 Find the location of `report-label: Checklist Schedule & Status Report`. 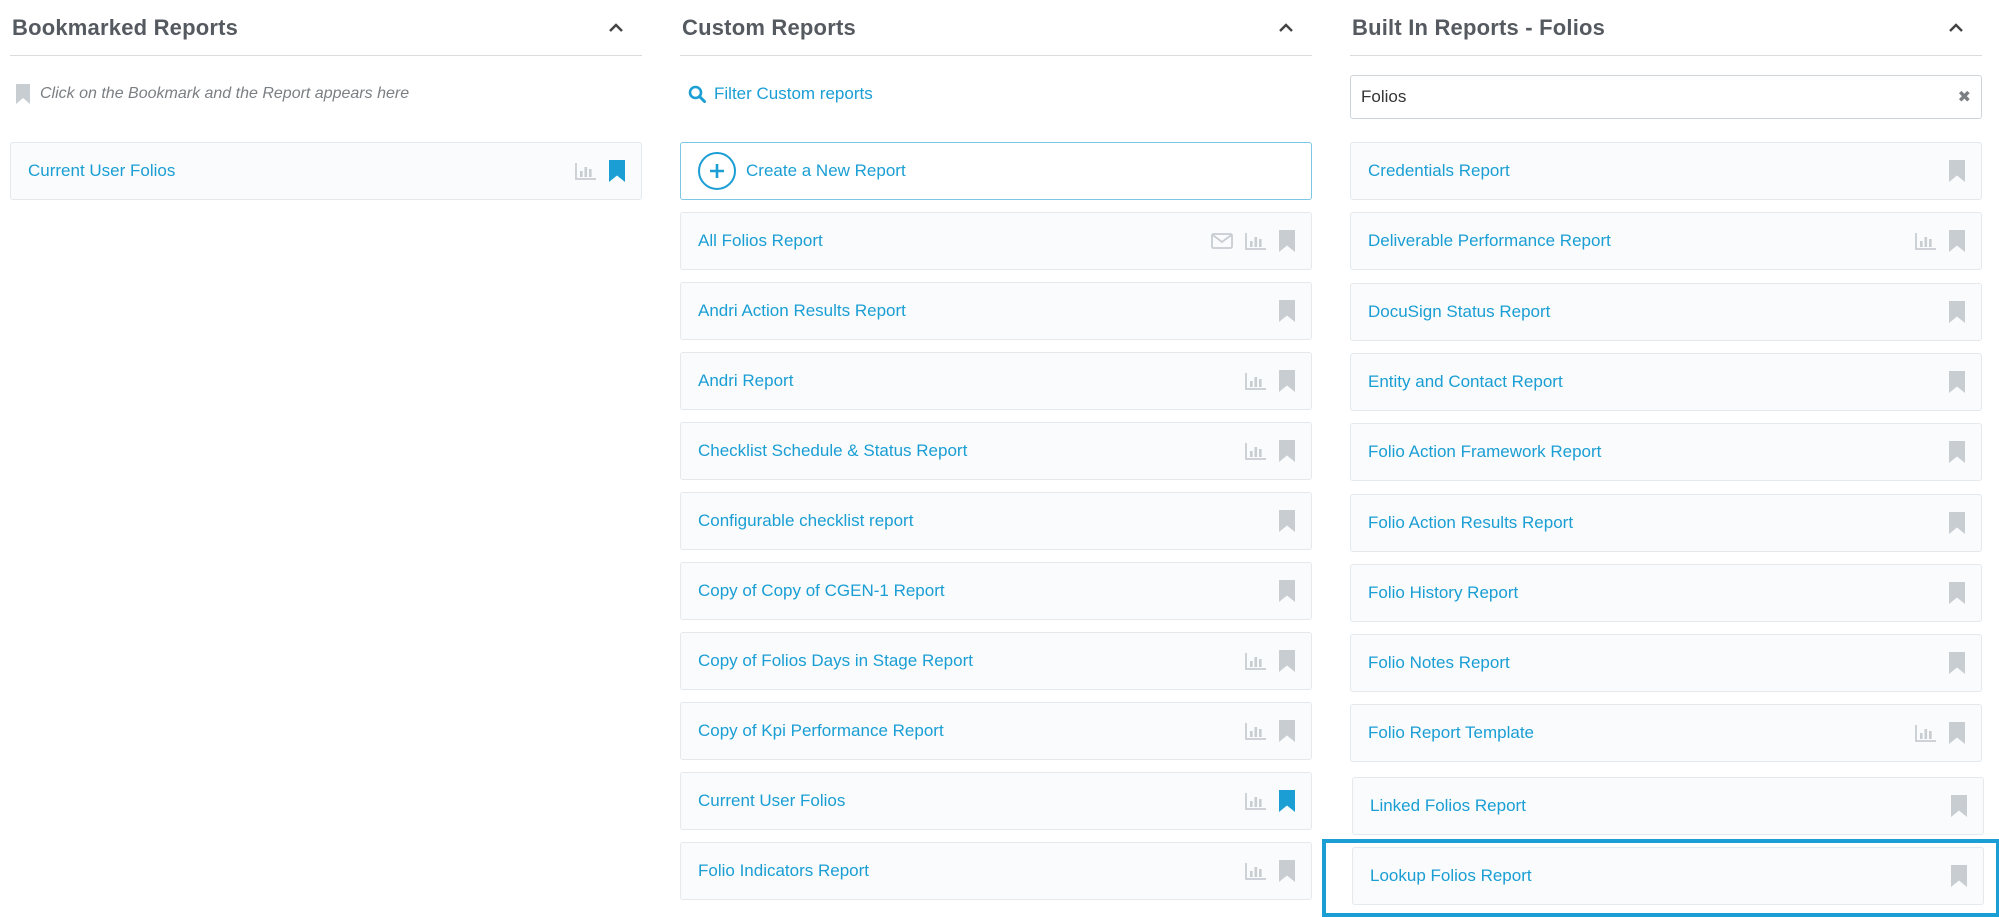

report-label: Checklist Schedule & Status Report is located at coordinates (833, 450).